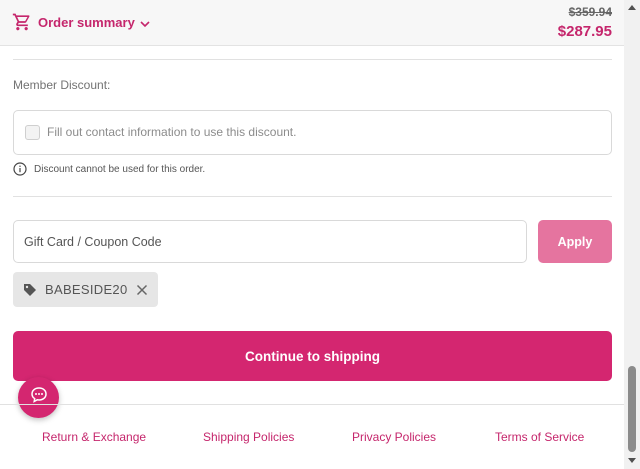  I want to click on chevron-down-icon, so click(145, 24).